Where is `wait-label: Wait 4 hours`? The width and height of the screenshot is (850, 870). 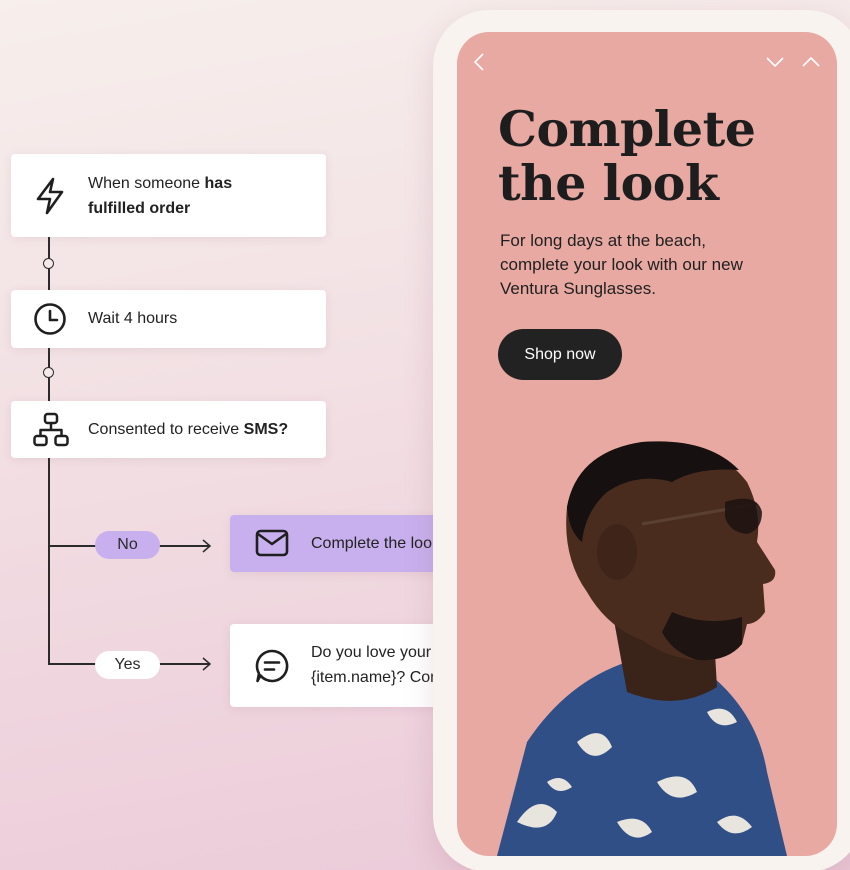 wait-label: Wait 4 hours is located at coordinates (133, 318).